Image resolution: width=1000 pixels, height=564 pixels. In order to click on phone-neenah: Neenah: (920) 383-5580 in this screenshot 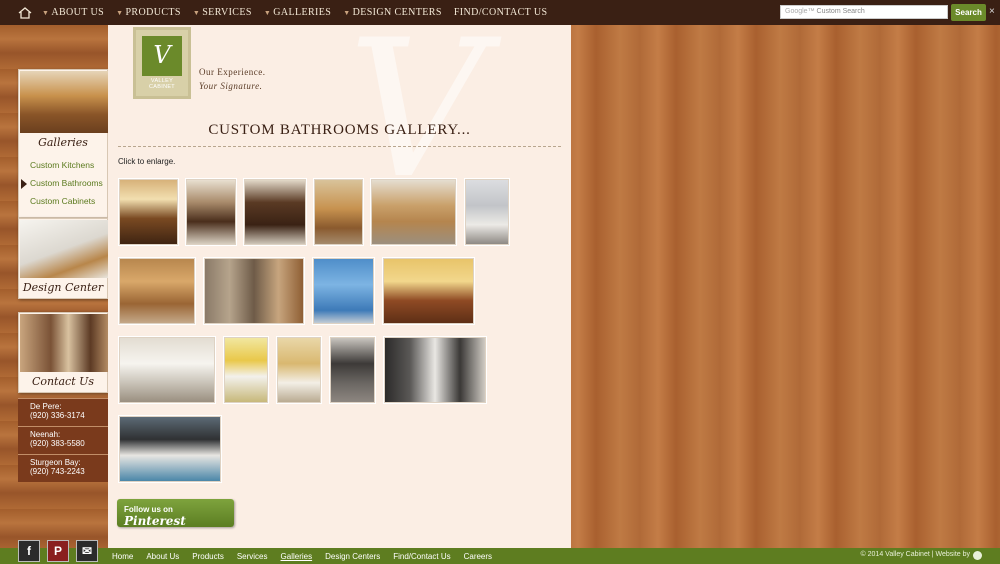, I will do `click(63, 440)`.